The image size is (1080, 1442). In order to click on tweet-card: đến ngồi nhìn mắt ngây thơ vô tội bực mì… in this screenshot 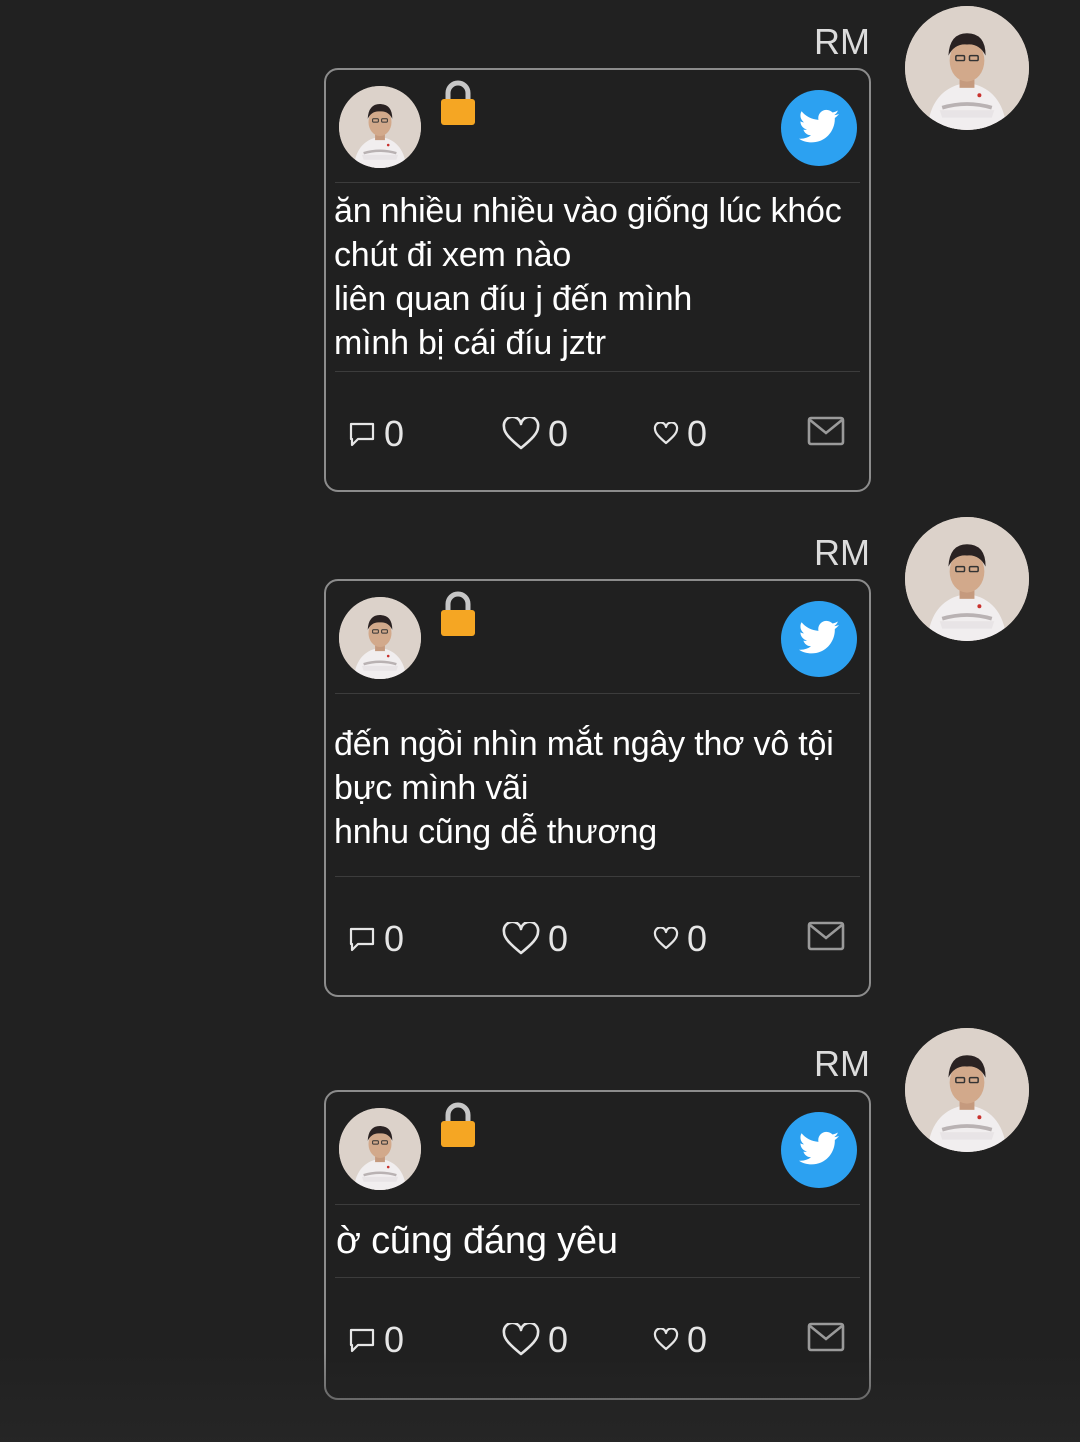, I will do `click(597, 788)`.